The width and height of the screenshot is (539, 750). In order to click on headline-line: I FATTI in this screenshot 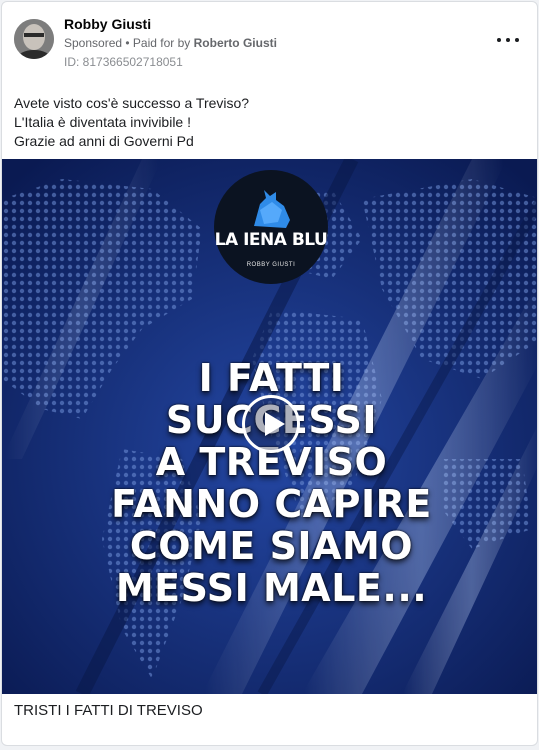, I will do `click(271, 378)`.